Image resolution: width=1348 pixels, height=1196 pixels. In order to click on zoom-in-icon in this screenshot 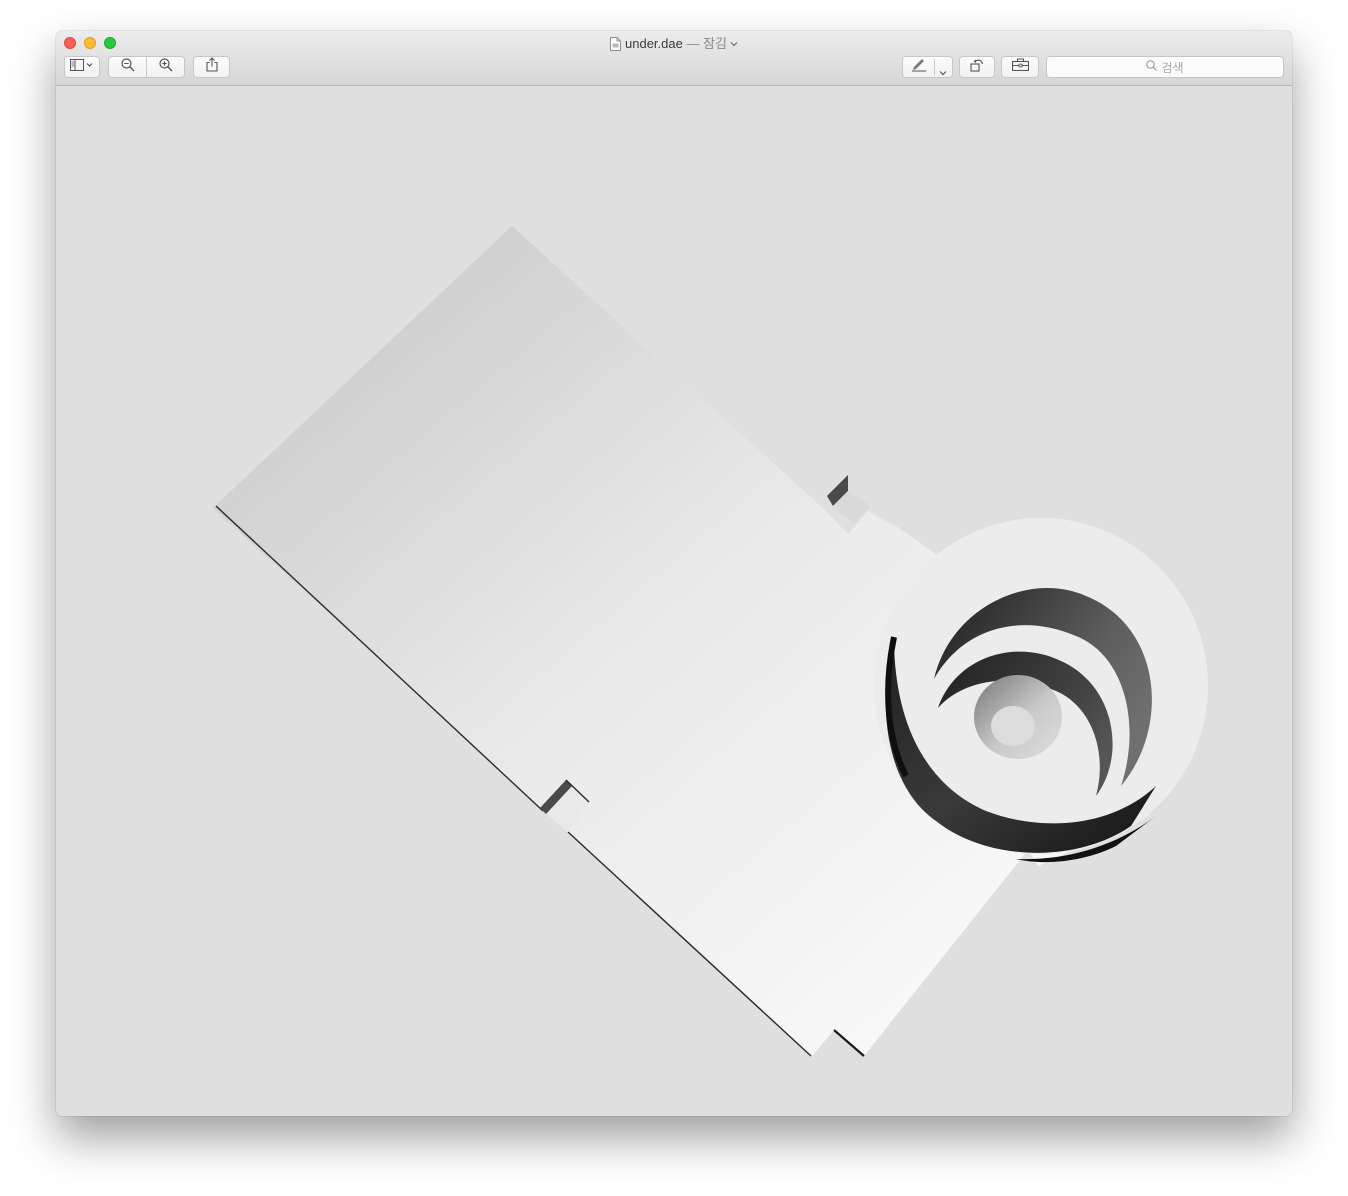, I will do `click(165, 67)`.